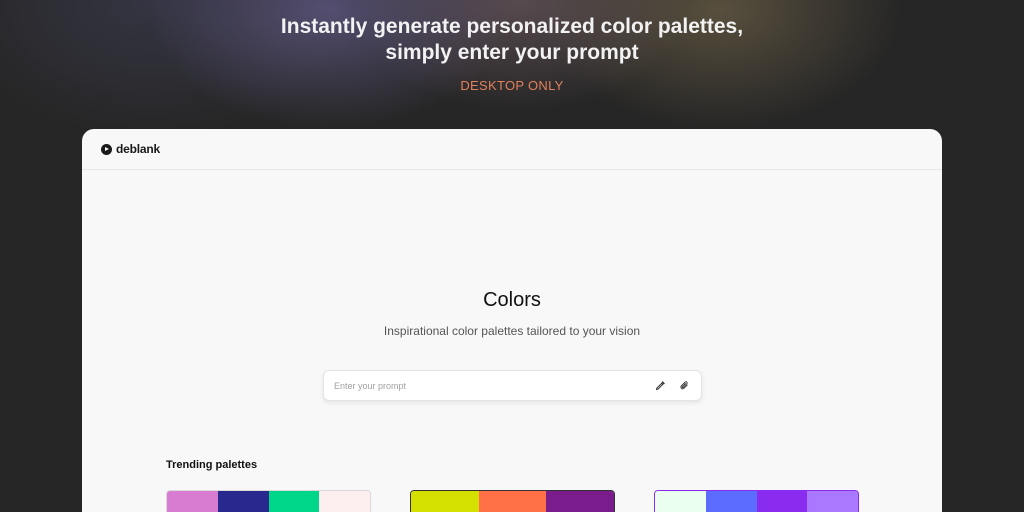  I want to click on app-top-bar: deblank, so click(512, 149).